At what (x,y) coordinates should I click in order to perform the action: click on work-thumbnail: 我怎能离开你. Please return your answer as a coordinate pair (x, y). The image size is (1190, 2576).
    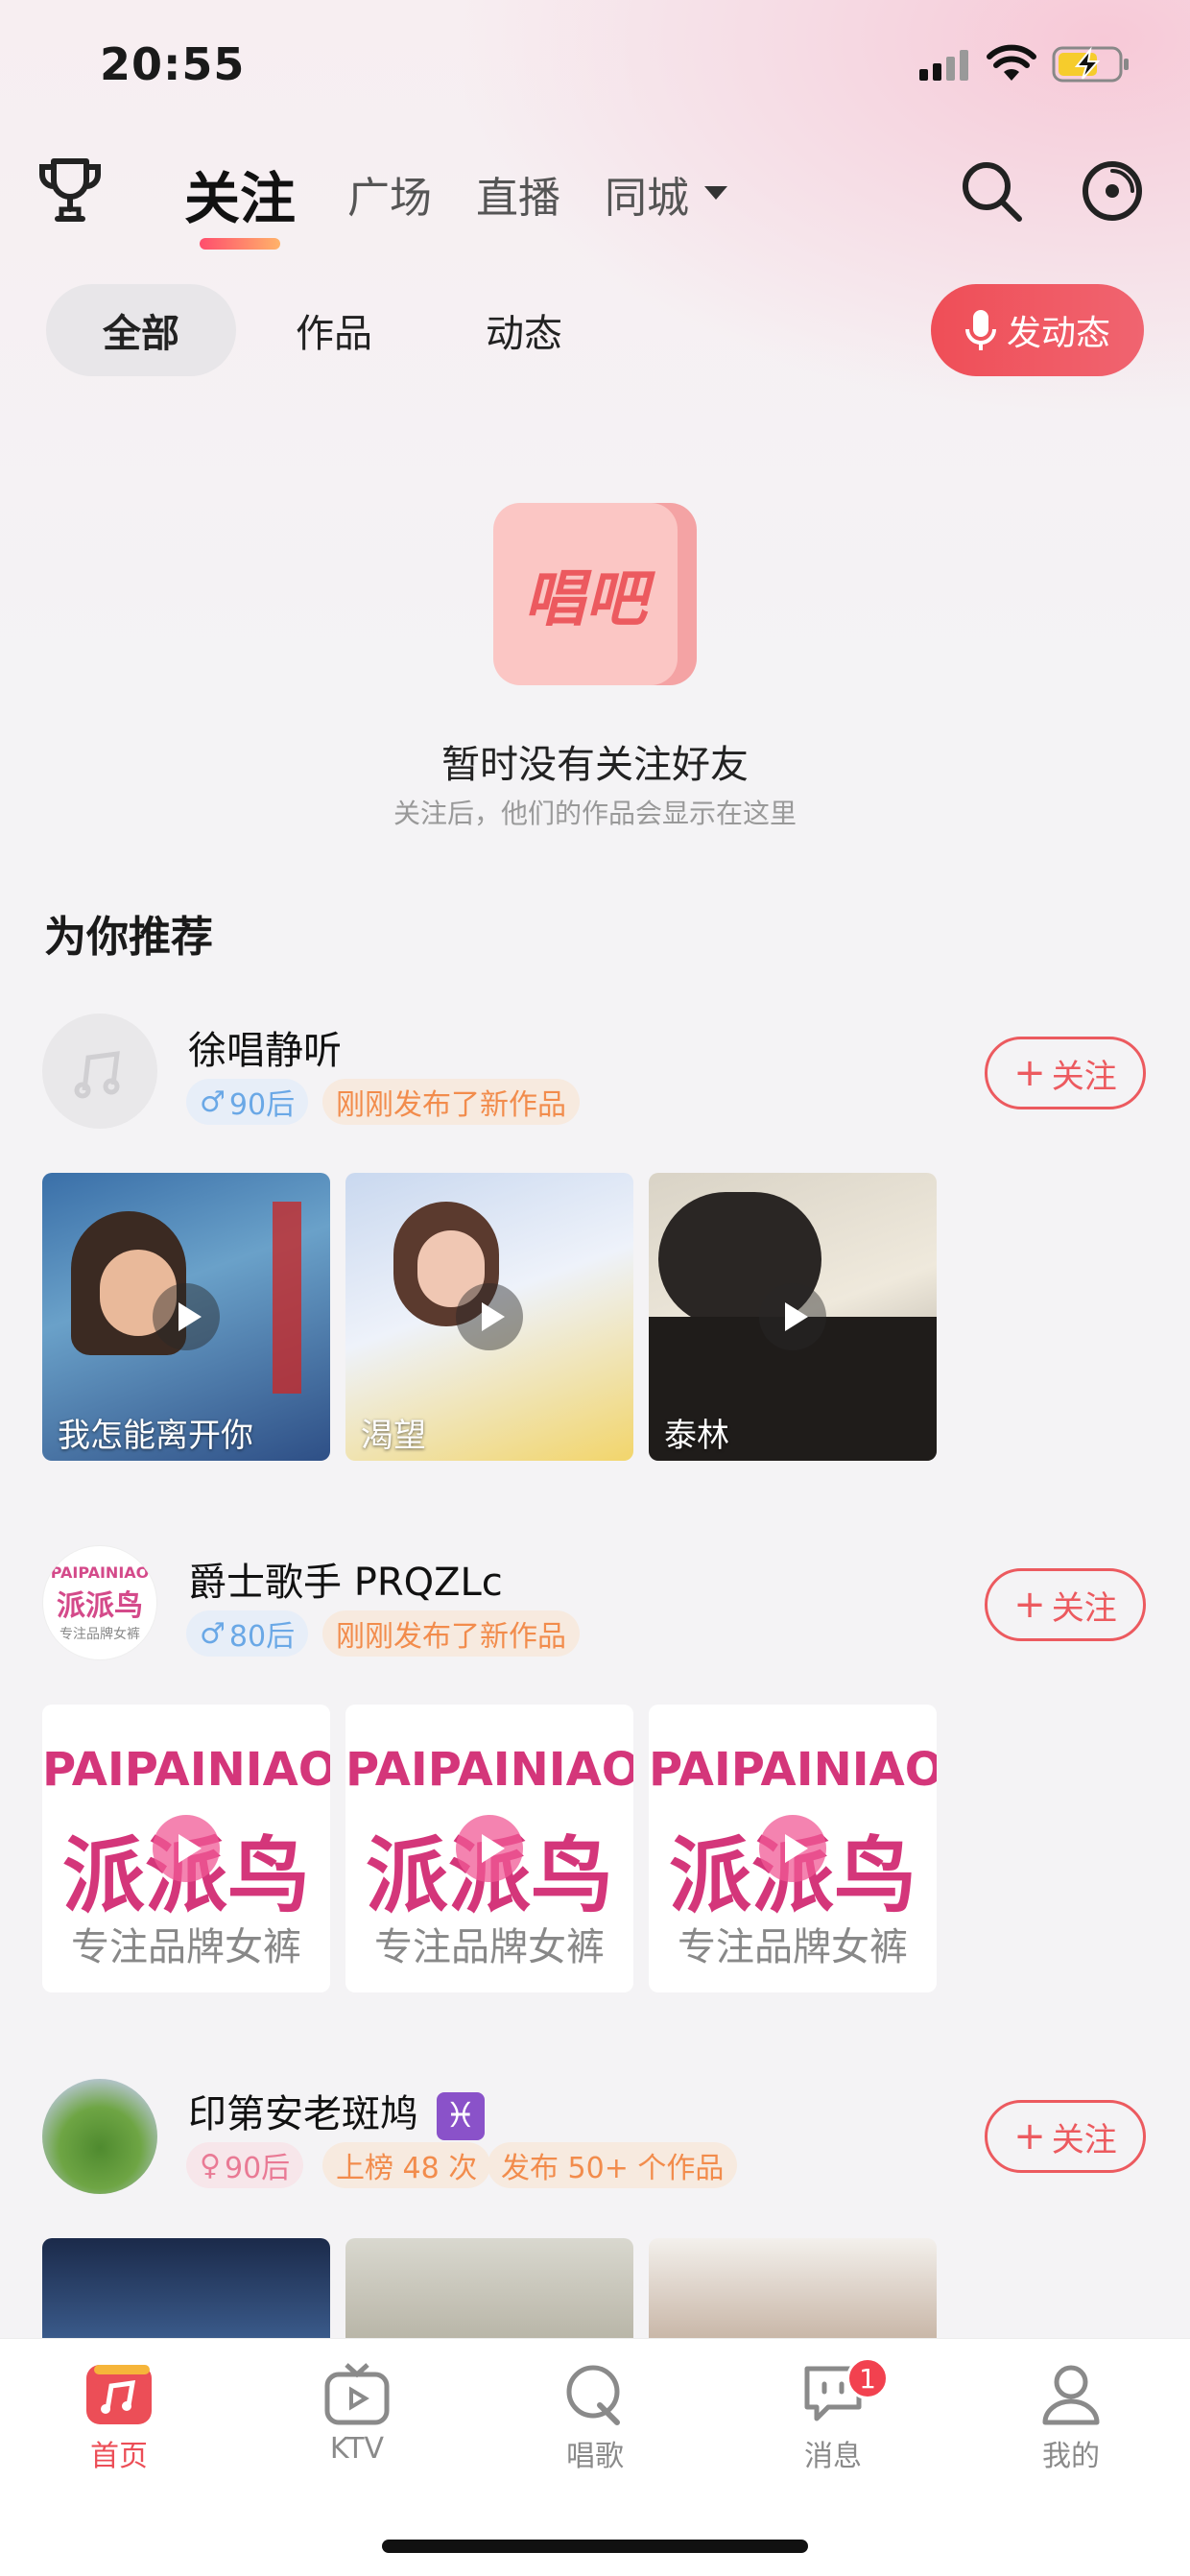
    Looking at the image, I should click on (186, 1317).